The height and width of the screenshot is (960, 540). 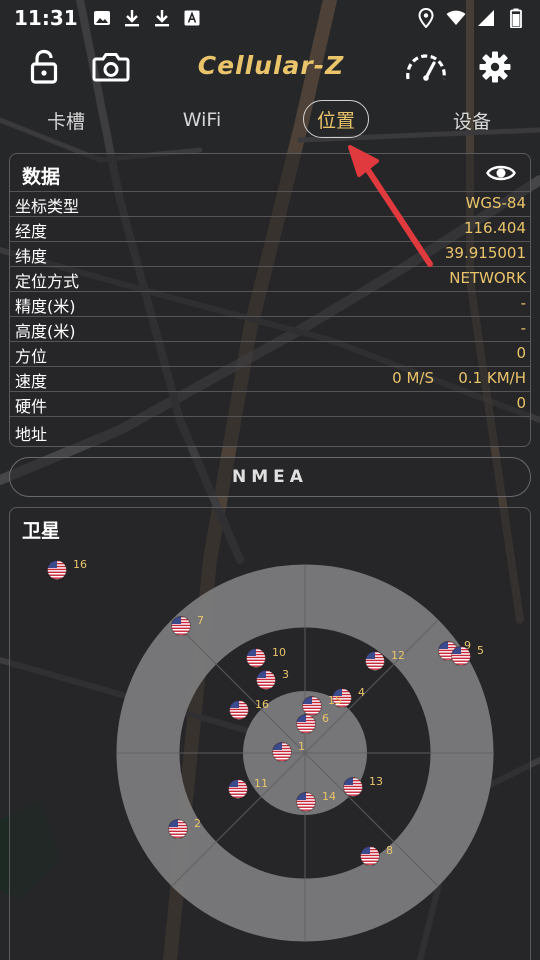 What do you see at coordinates (325, 718) in the screenshot?
I see `satellite-id-label: 6` at bounding box center [325, 718].